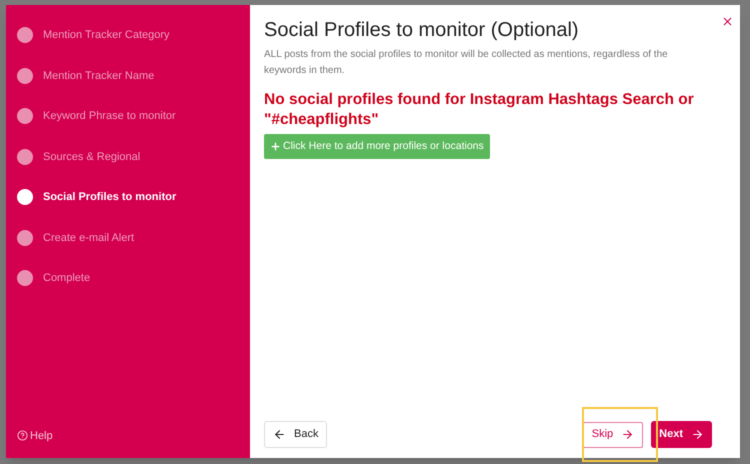 The height and width of the screenshot is (464, 750). I want to click on skip-arrow-icon, so click(627, 434).